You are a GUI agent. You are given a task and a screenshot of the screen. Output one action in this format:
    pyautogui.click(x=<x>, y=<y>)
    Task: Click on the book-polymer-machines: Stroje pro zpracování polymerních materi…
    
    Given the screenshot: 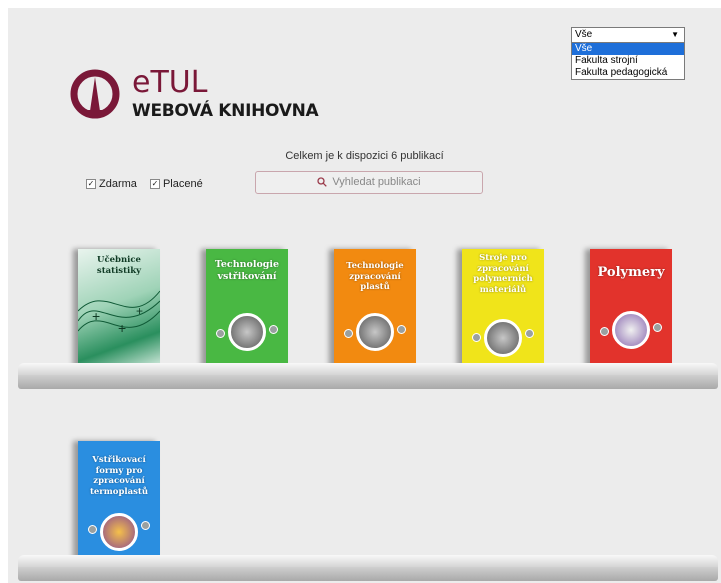 What is the action you would take?
    pyautogui.click(x=503, y=309)
    